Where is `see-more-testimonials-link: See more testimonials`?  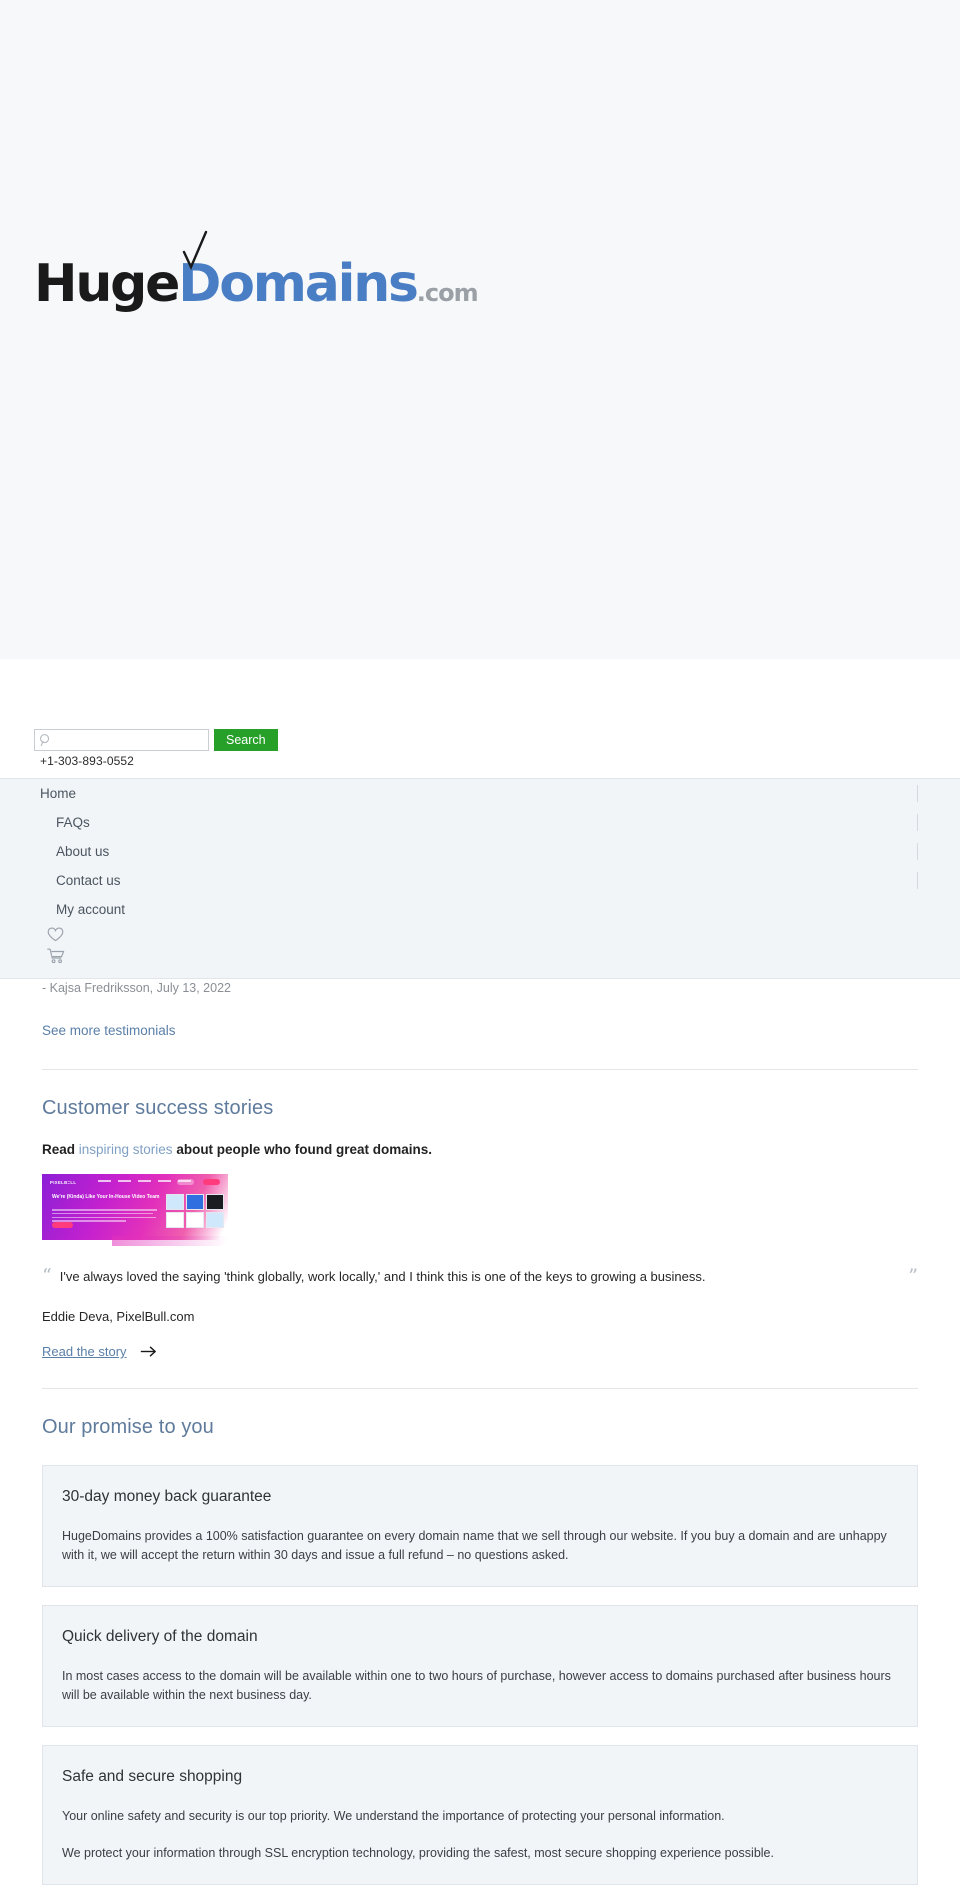 see-more-testimonials-link: See more testimonials is located at coordinates (109, 1030).